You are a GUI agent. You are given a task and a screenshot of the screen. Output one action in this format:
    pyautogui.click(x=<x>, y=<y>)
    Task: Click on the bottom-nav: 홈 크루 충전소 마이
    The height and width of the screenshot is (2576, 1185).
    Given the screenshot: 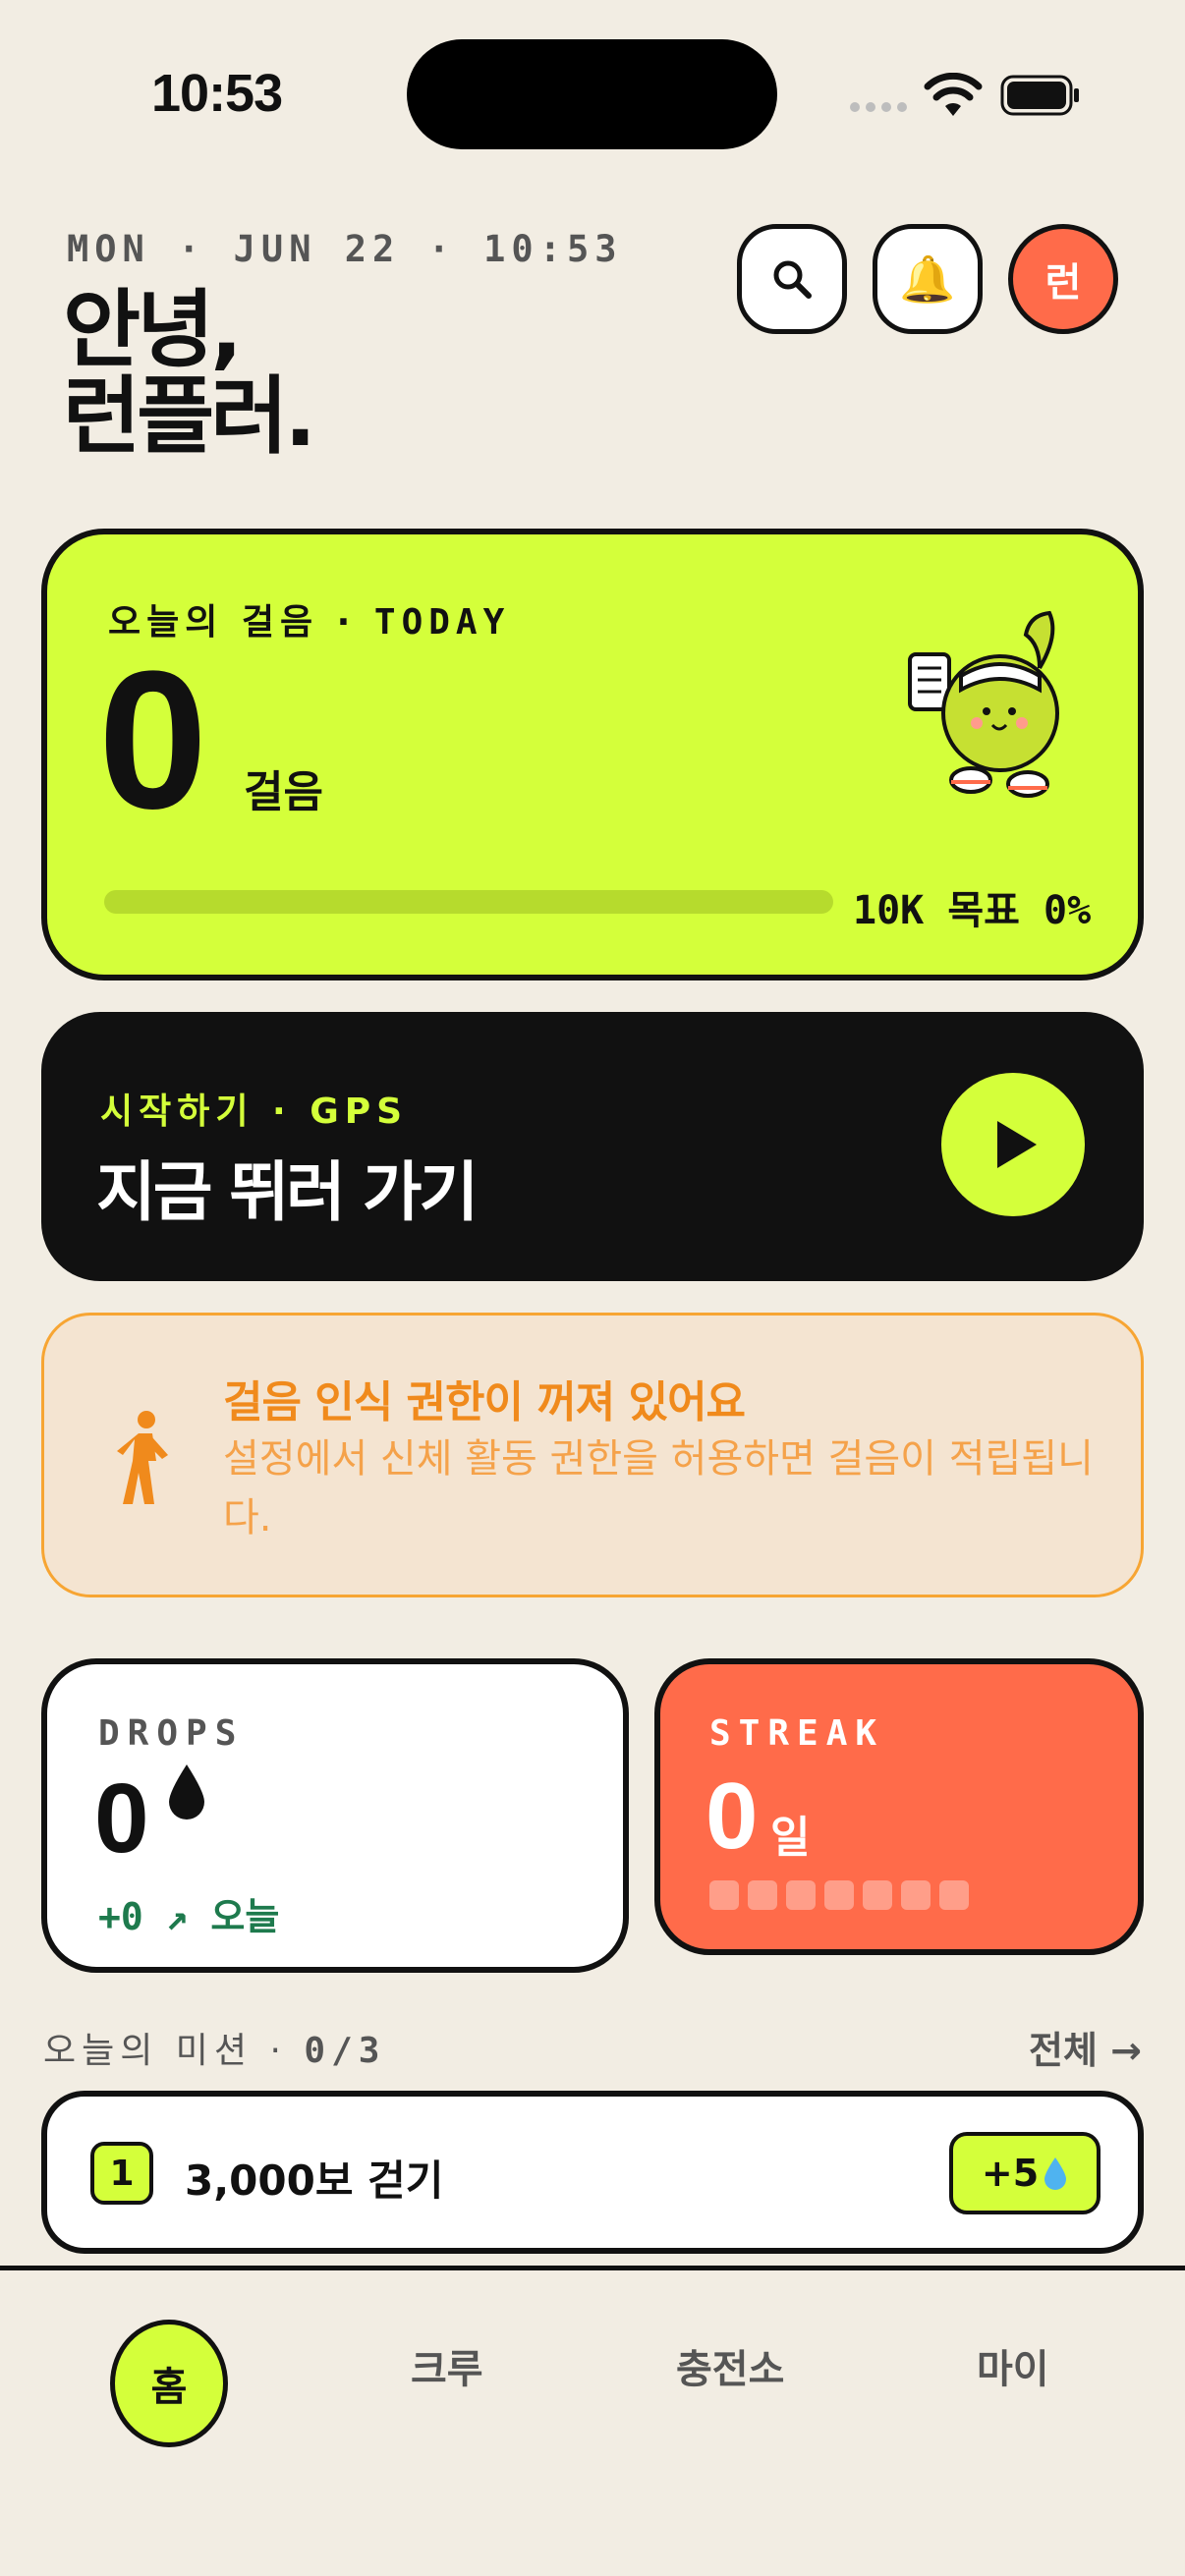 What is the action you would take?
    pyautogui.click(x=592, y=2421)
    